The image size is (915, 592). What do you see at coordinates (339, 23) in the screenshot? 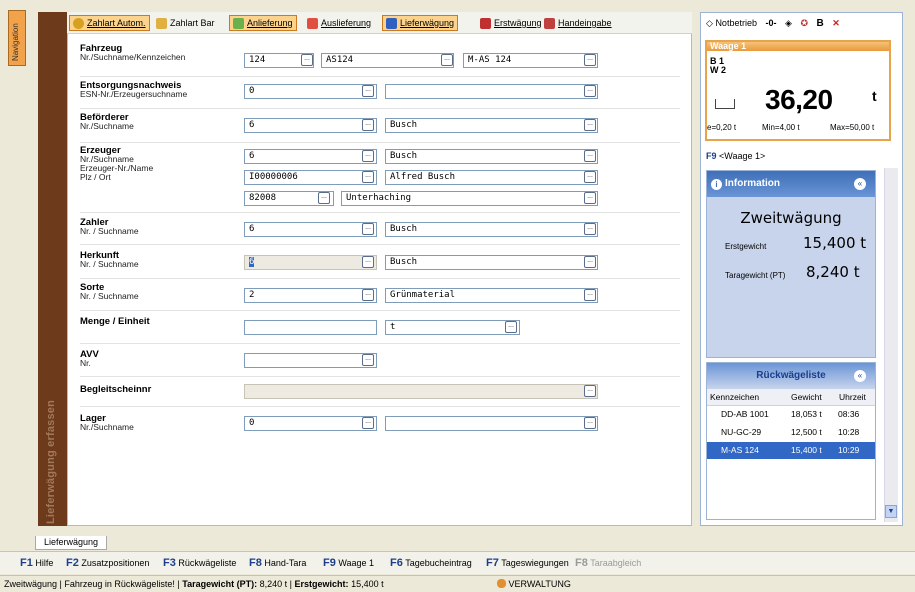
I see `auslieferung-button: Auslieferung` at bounding box center [339, 23].